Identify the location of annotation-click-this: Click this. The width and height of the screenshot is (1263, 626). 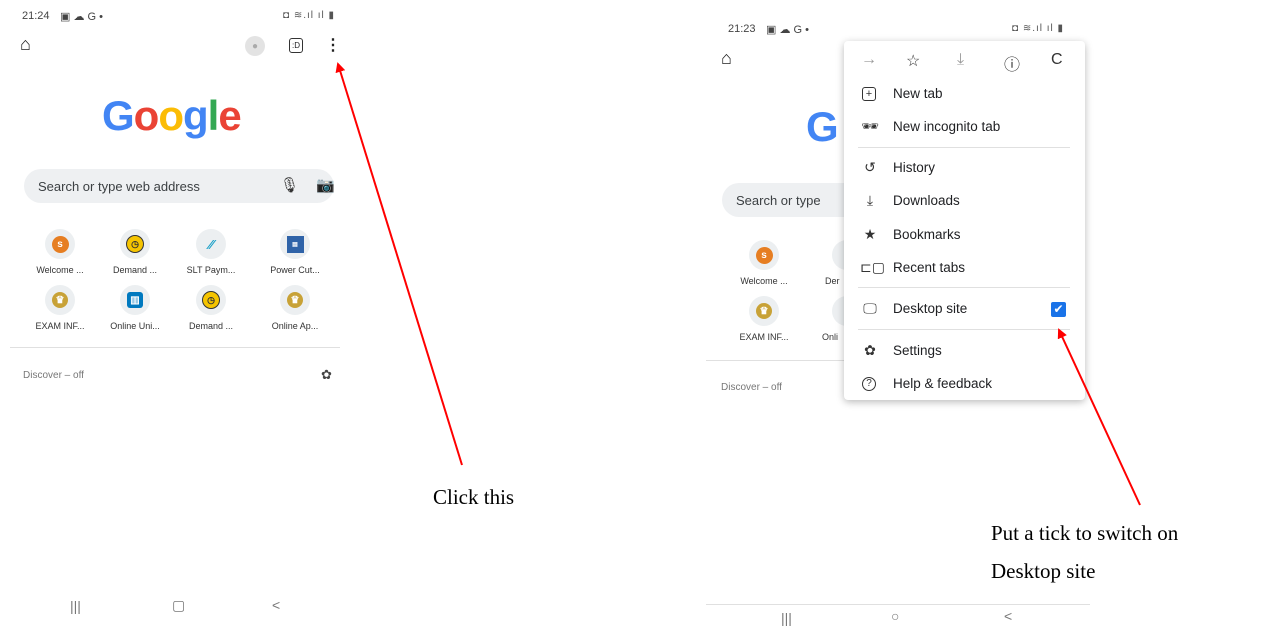
(474, 497).